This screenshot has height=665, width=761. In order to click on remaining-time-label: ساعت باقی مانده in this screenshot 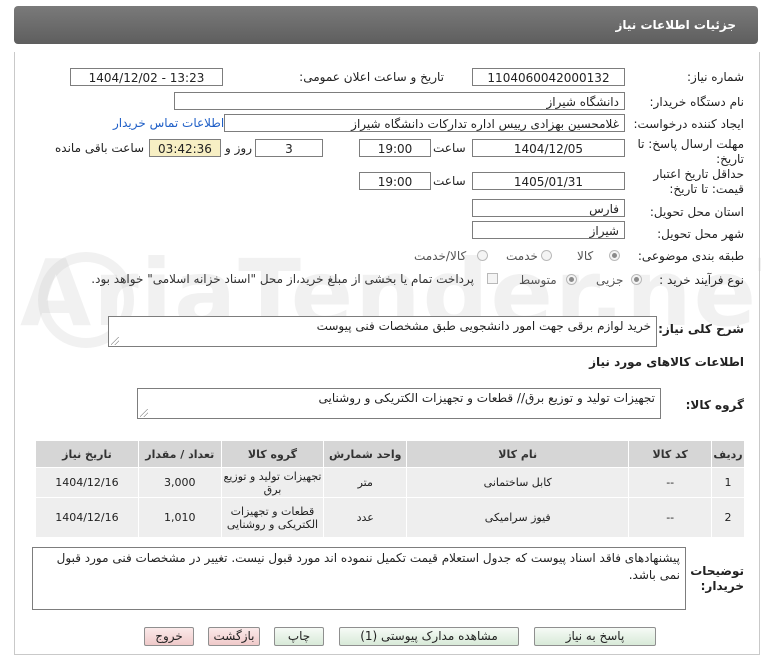, I will do `click(100, 148)`.